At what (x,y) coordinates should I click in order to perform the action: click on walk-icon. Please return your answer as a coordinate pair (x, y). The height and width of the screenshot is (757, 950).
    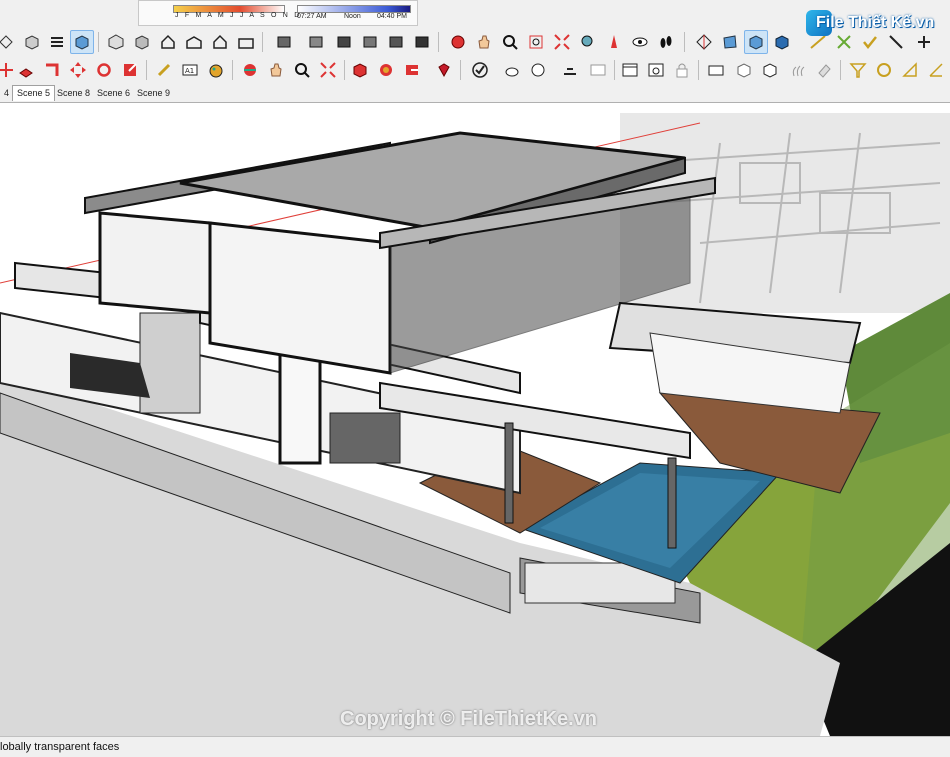
    Looking at the image, I should click on (666, 42).